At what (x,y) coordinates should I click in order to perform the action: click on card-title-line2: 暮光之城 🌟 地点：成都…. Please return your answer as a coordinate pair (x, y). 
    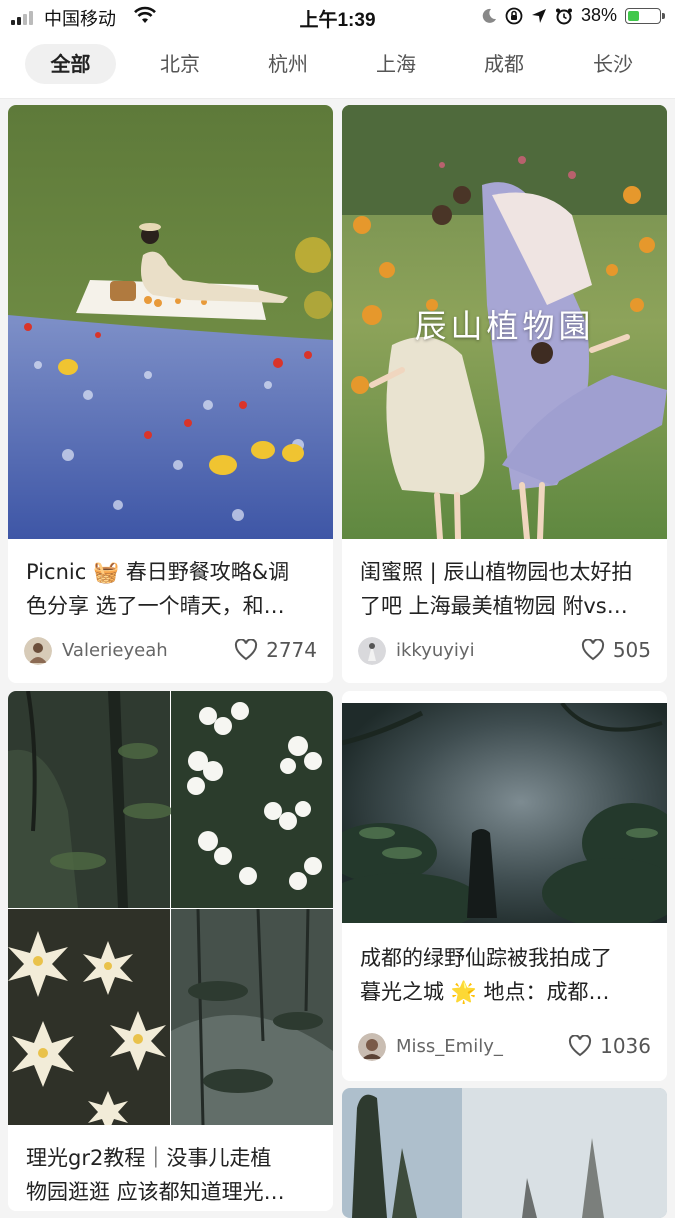
    Looking at the image, I should click on (485, 992).